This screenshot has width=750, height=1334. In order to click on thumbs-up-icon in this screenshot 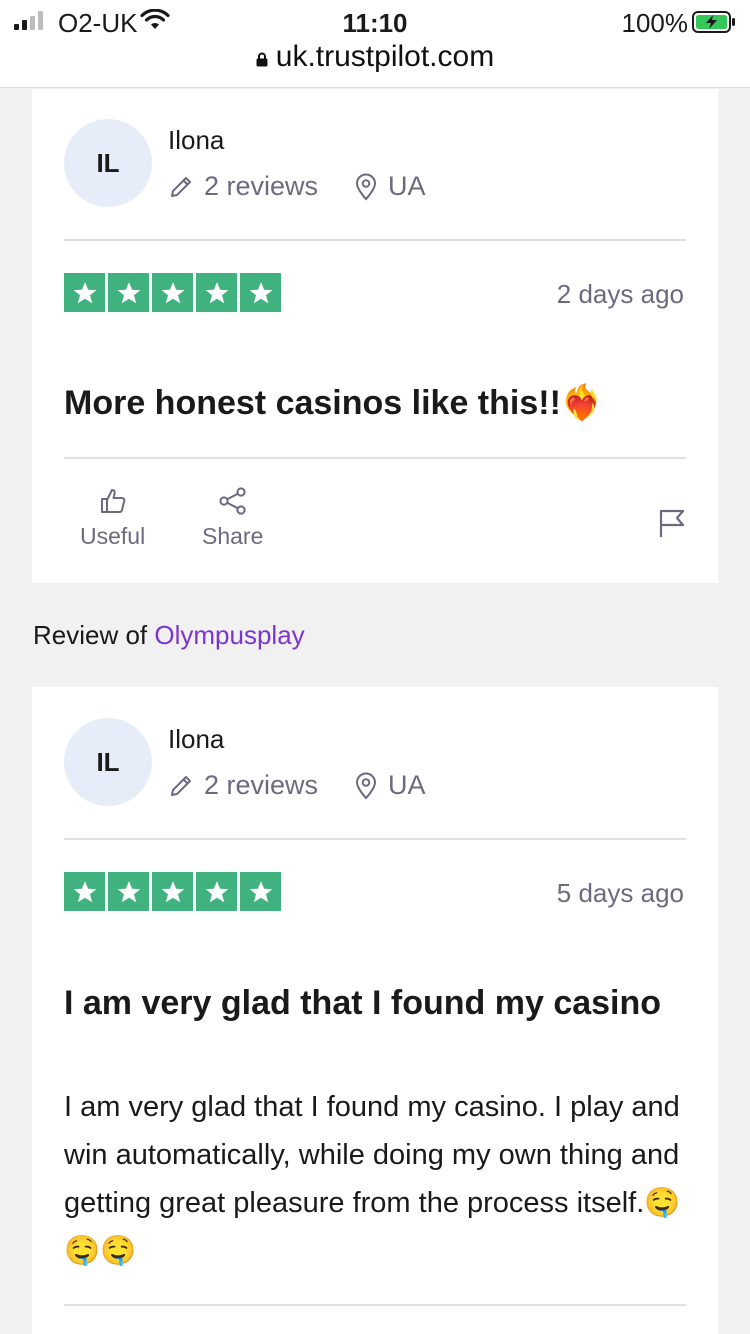, I will do `click(112, 501)`.